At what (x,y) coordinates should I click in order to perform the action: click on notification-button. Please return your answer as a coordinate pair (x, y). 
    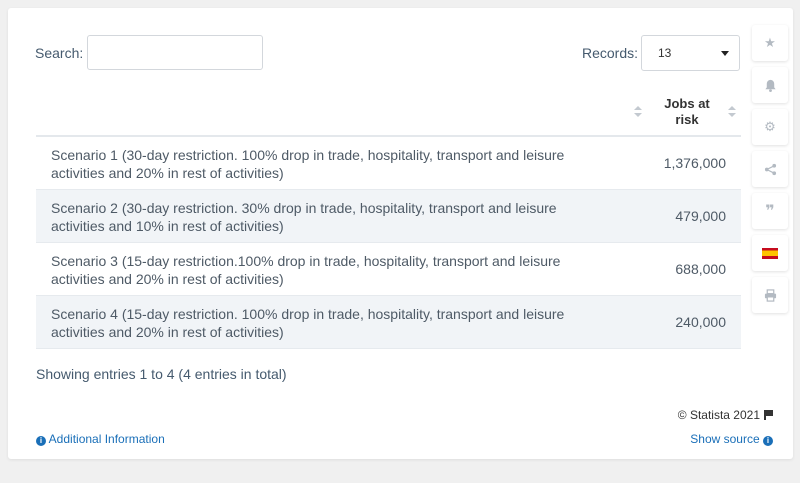
    Looking at the image, I should click on (770, 85).